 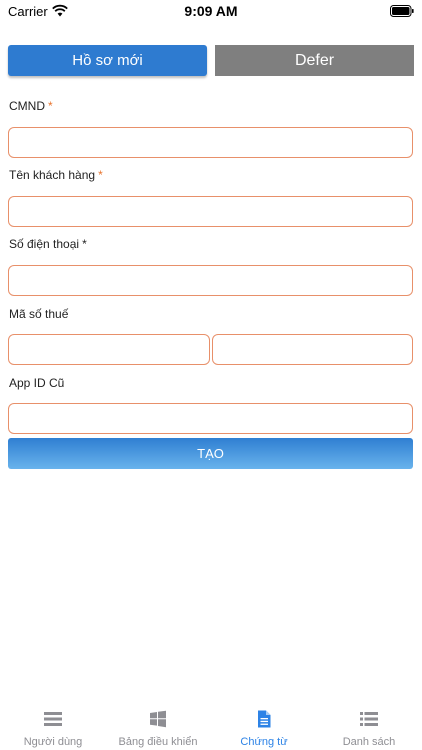 I want to click on create-button: TẠO, so click(x=210, y=453).